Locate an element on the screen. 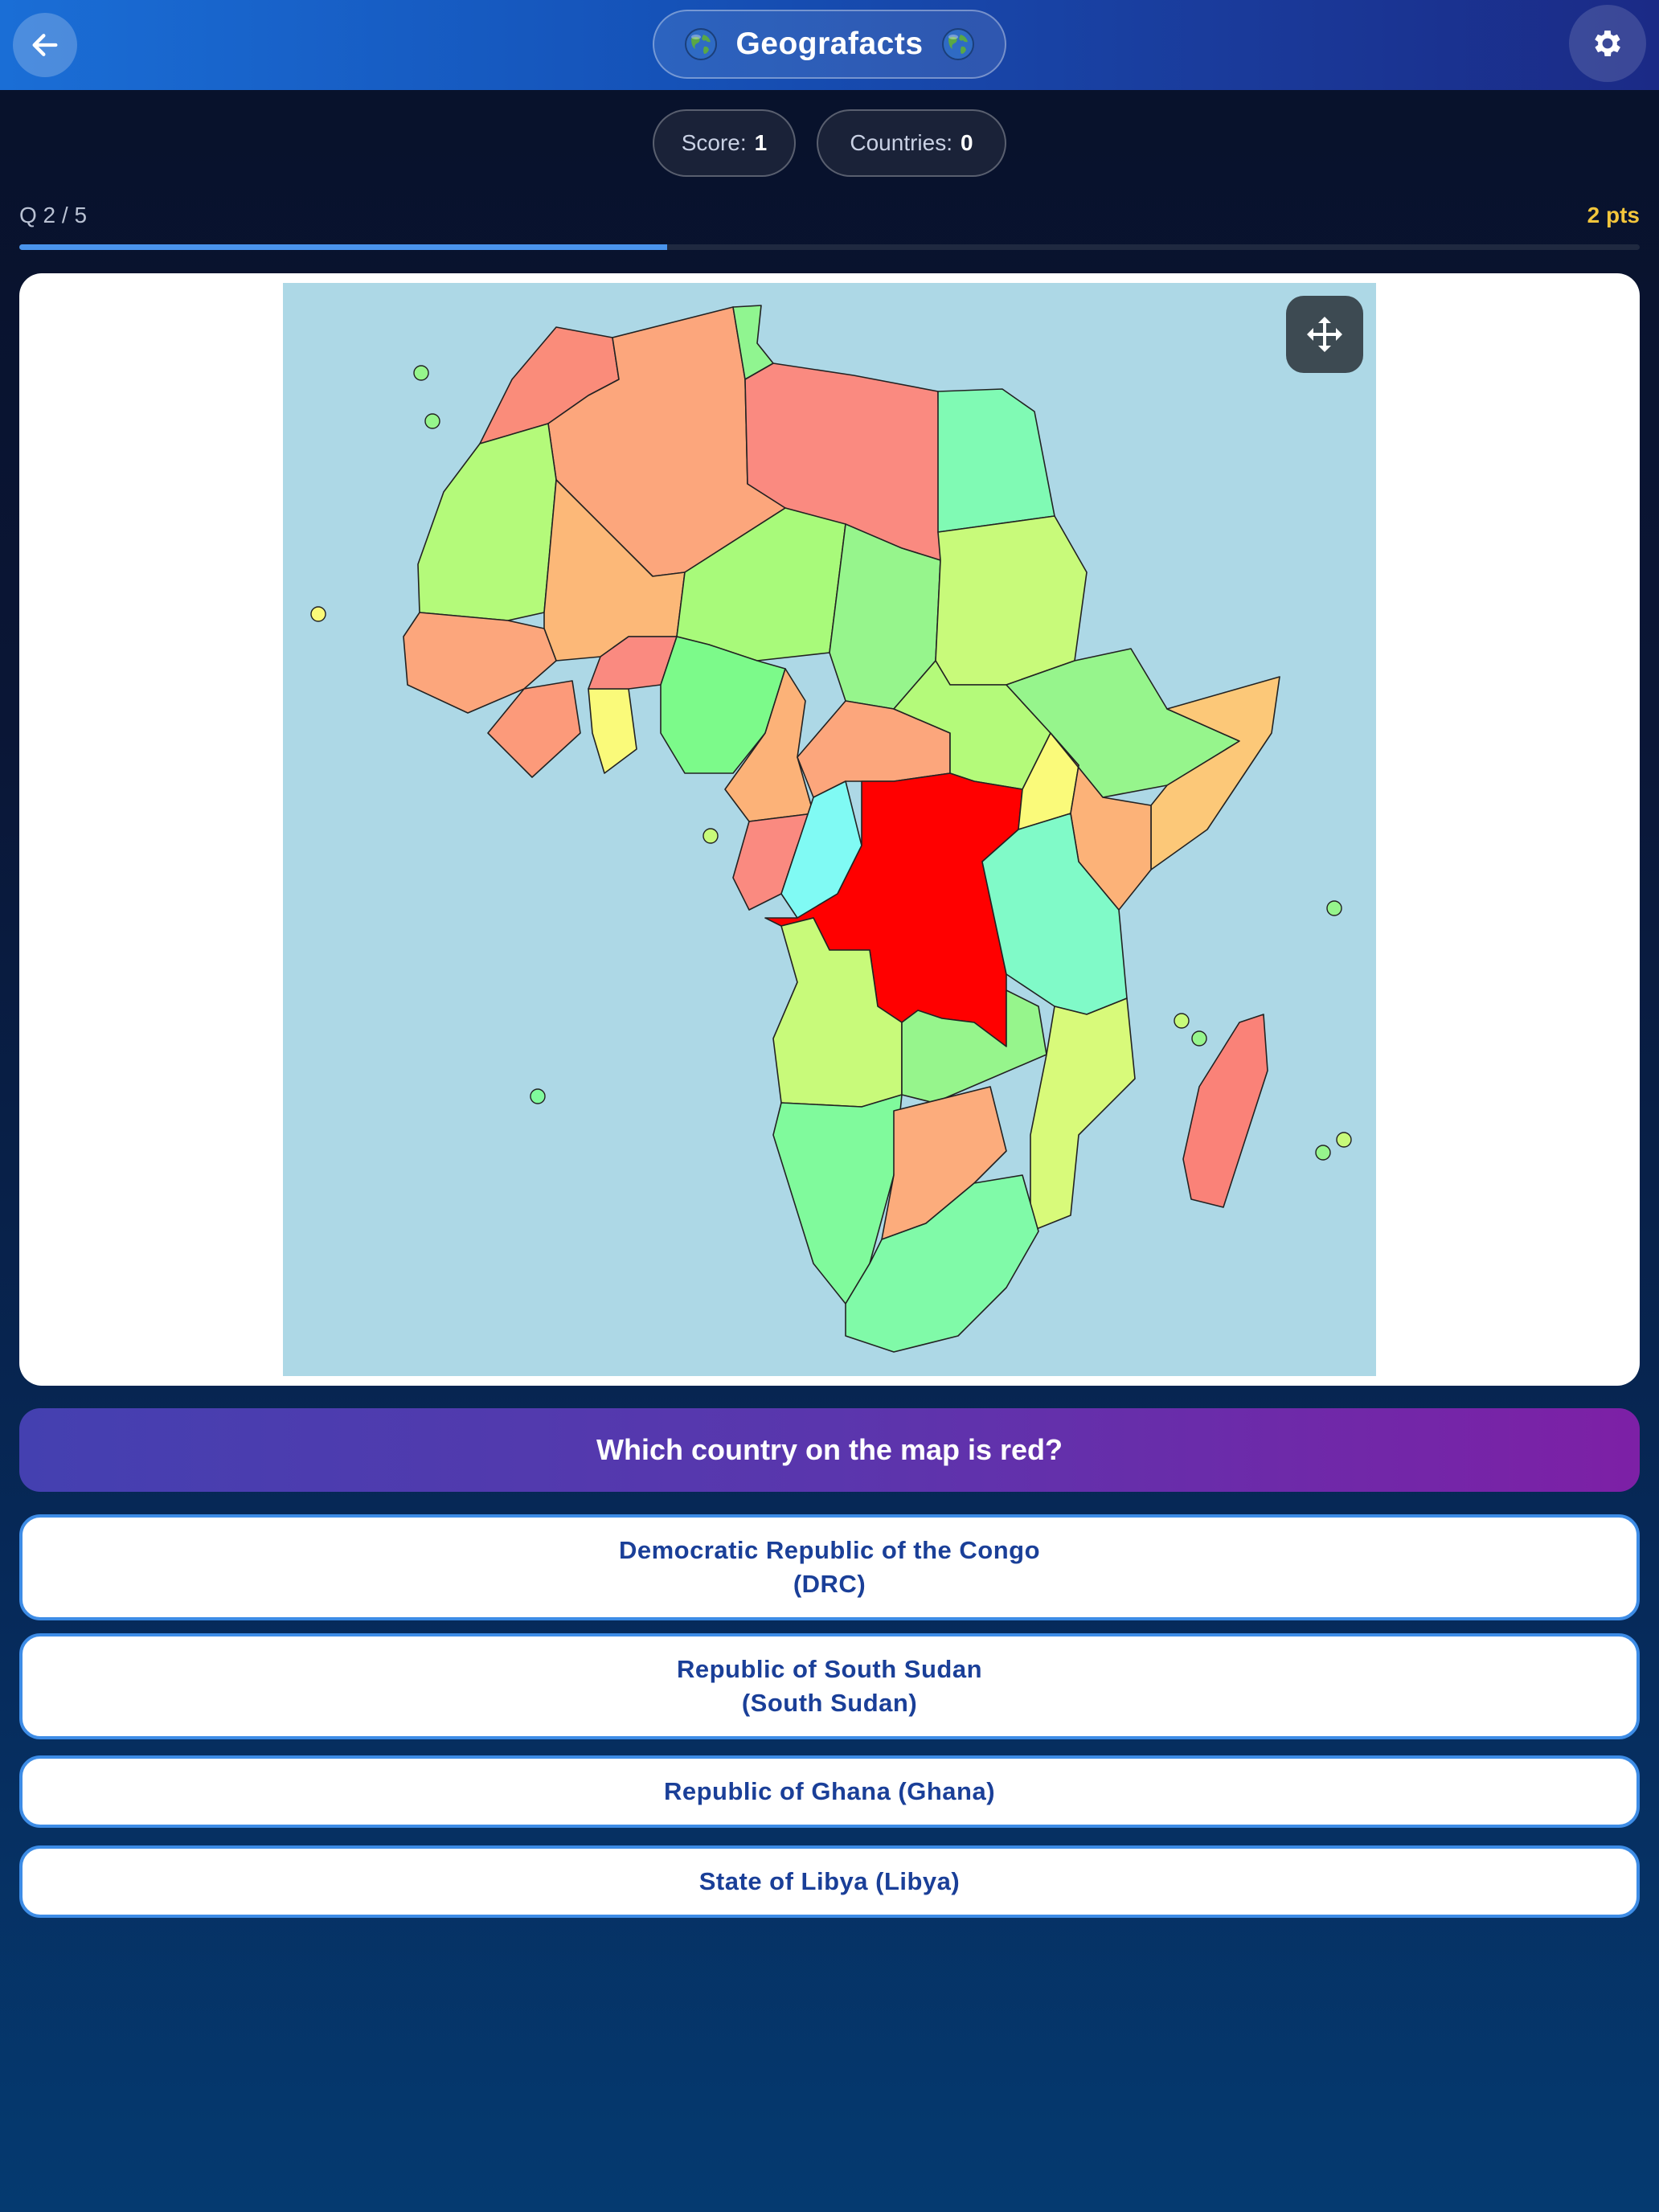 The height and width of the screenshot is (2212, 1659). back-button is located at coordinates (45, 45).